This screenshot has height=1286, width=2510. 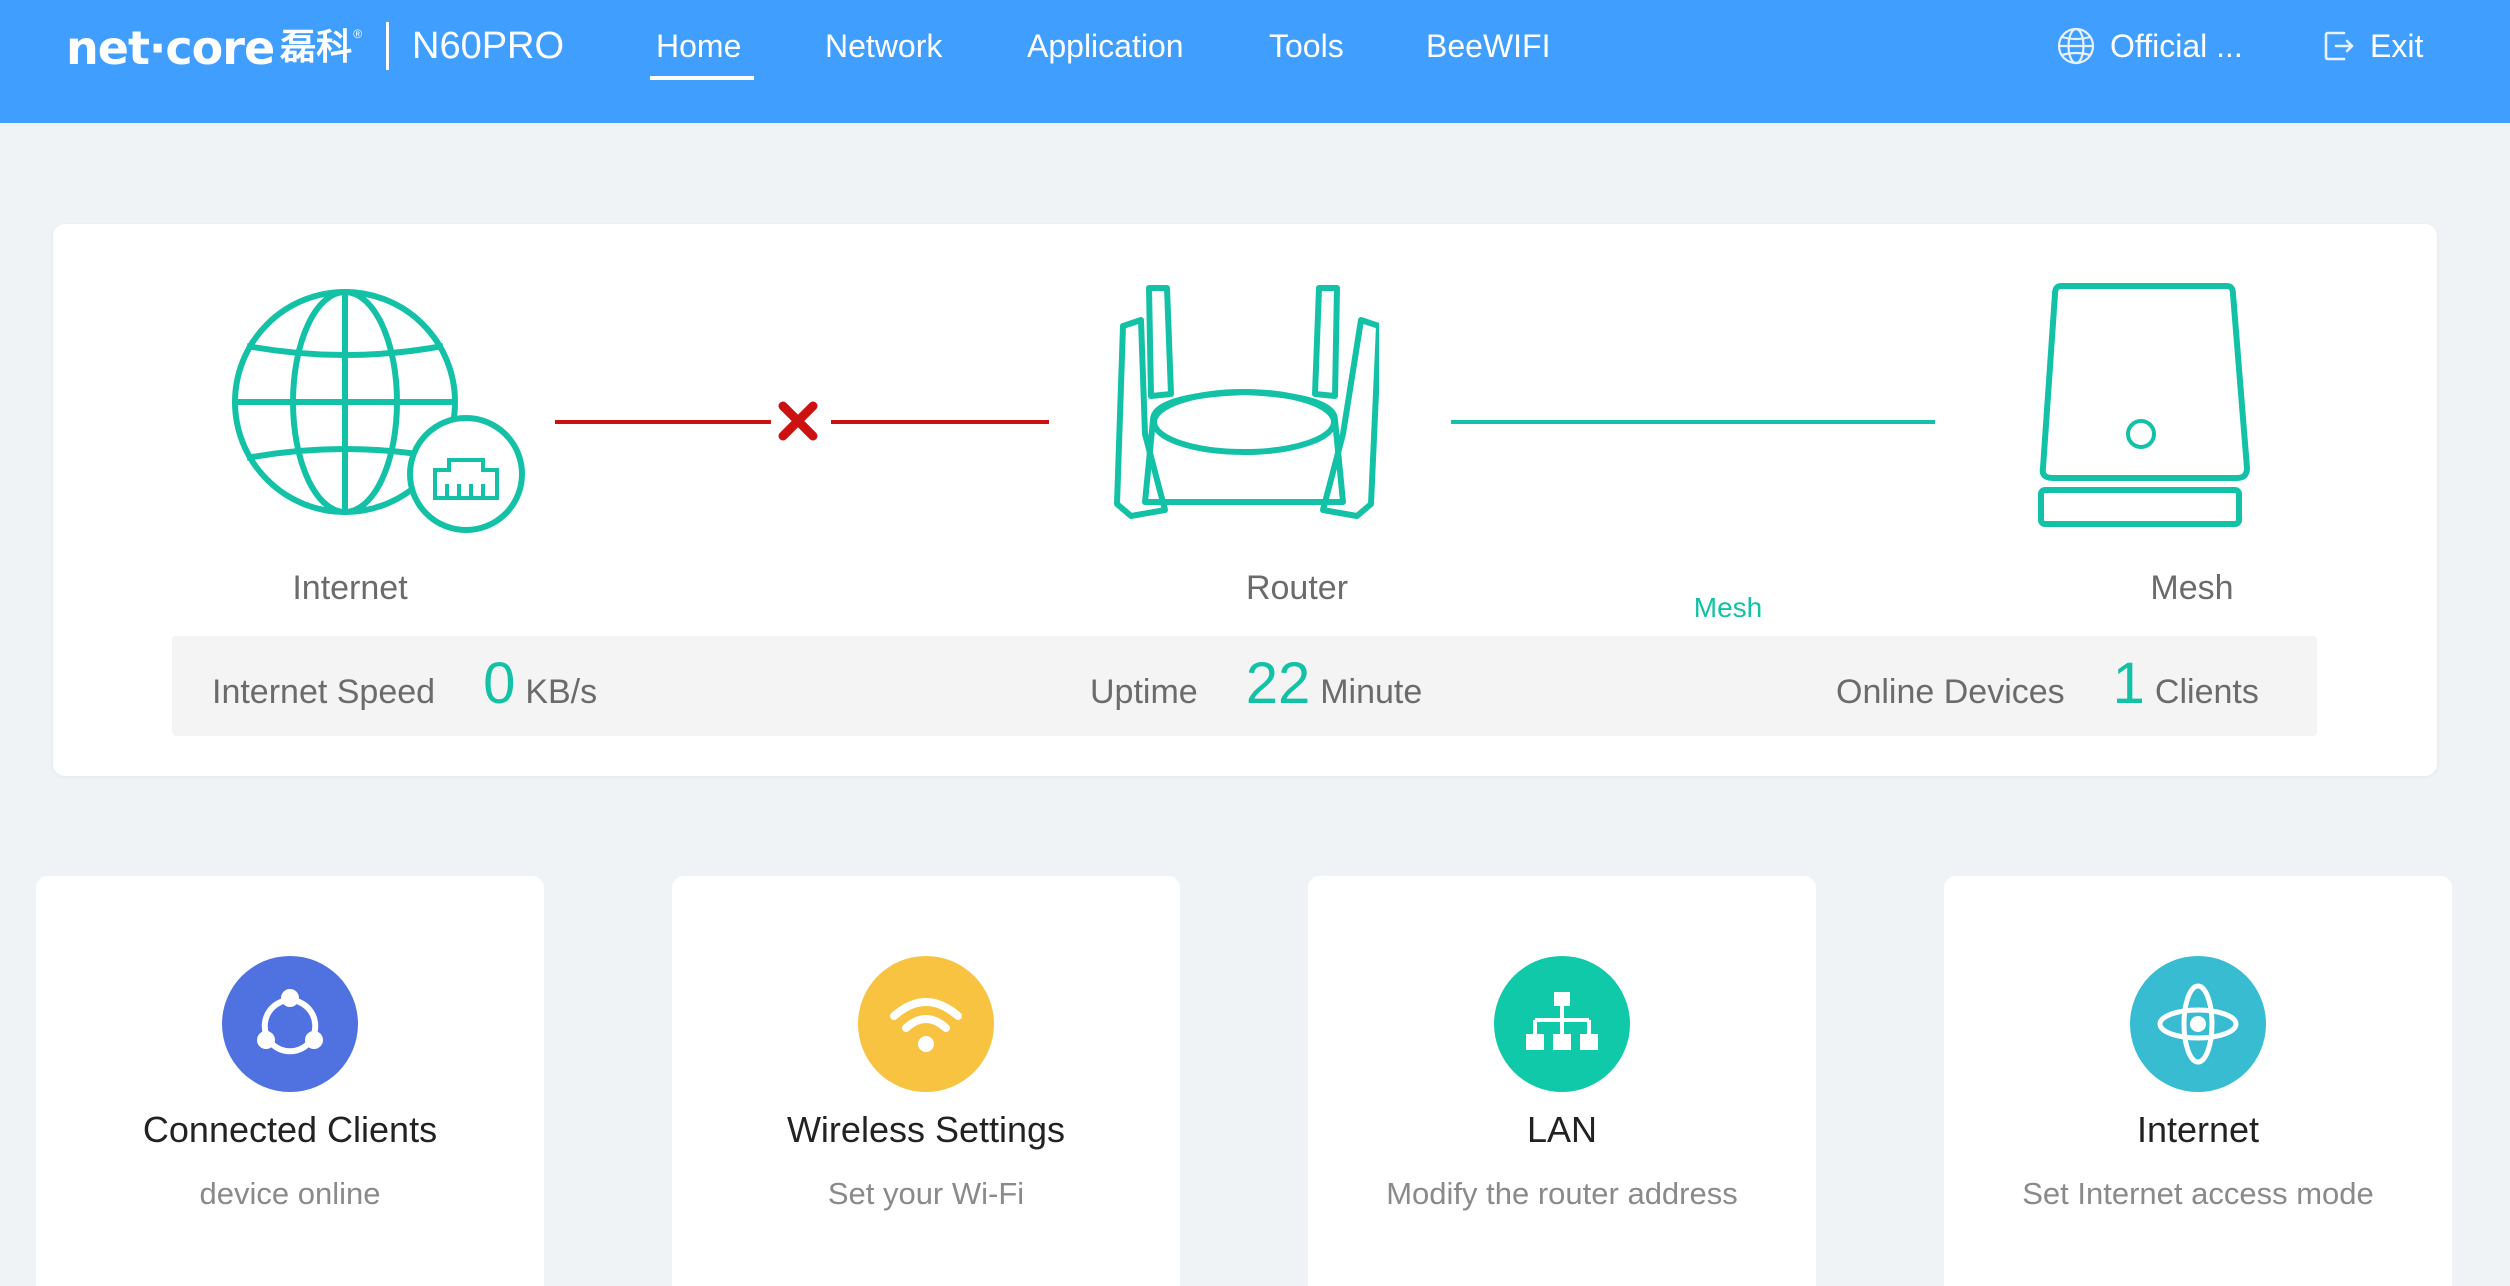 What do you see at coordinates (2198, 1024) in the screenshot?
I see `satellite-orbit-icon` at bounding box center [2198, 1024].